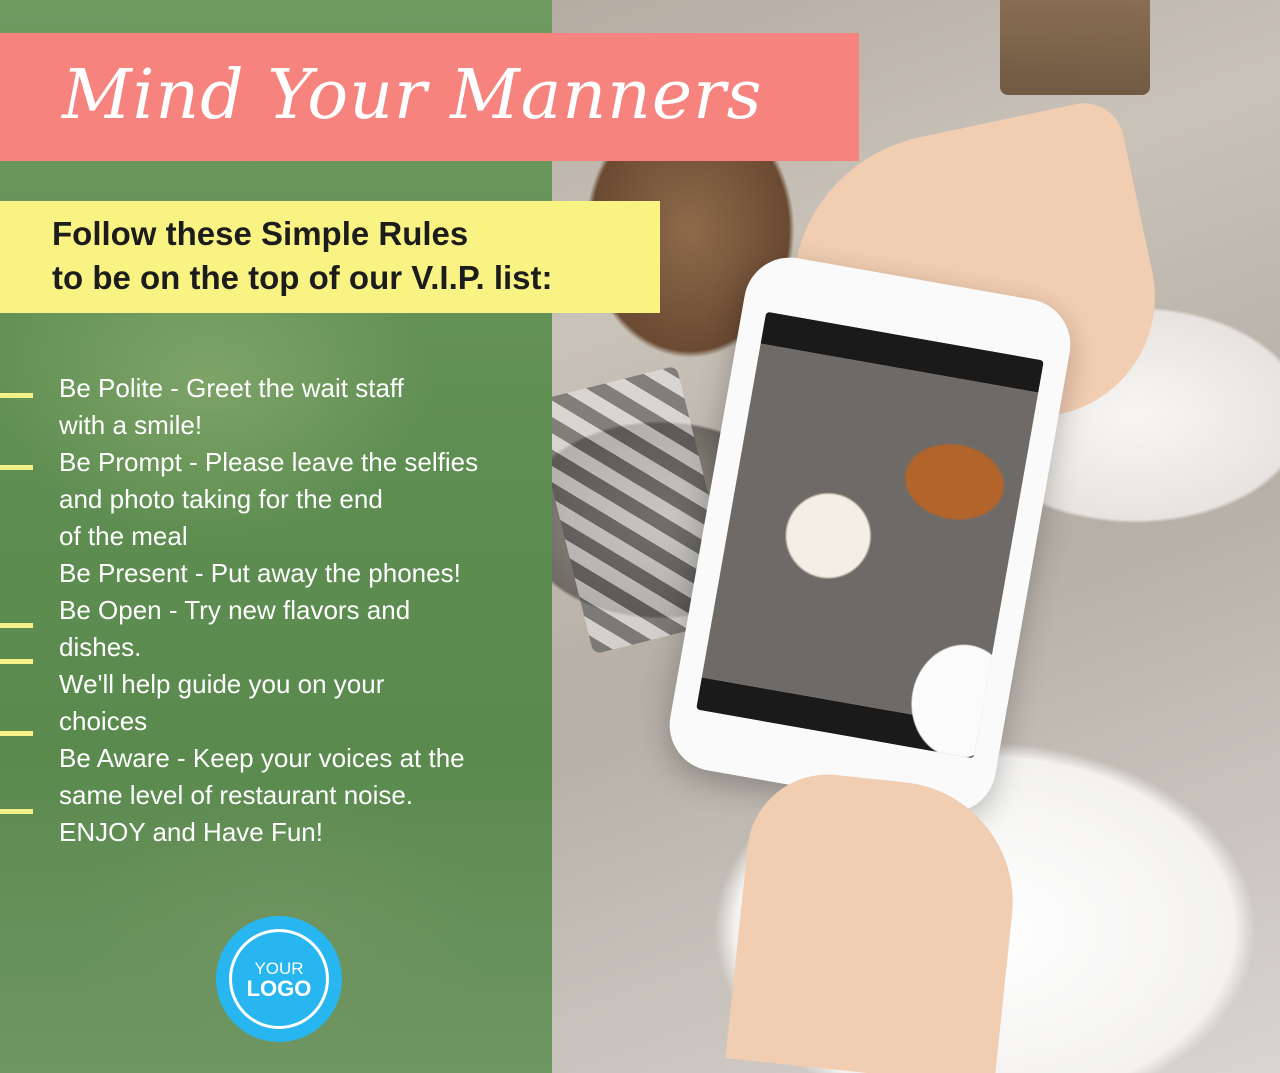 This screenshot has height=1073, width=1280. Describe the element at coordinates (191, 832) in the screenshot. I see `rule-line: ENJOY and Have Fun!` at that location.